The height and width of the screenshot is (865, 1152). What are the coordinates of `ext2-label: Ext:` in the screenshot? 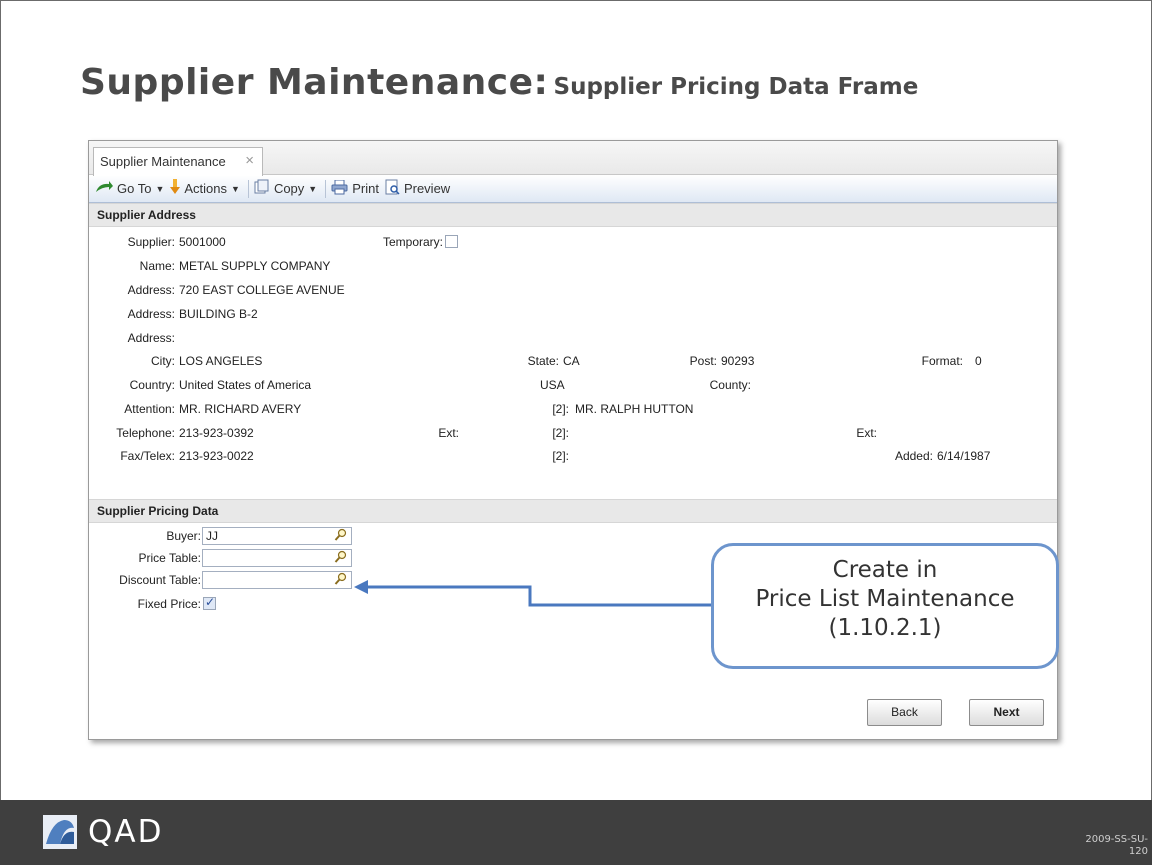 It's located at (866, 433).